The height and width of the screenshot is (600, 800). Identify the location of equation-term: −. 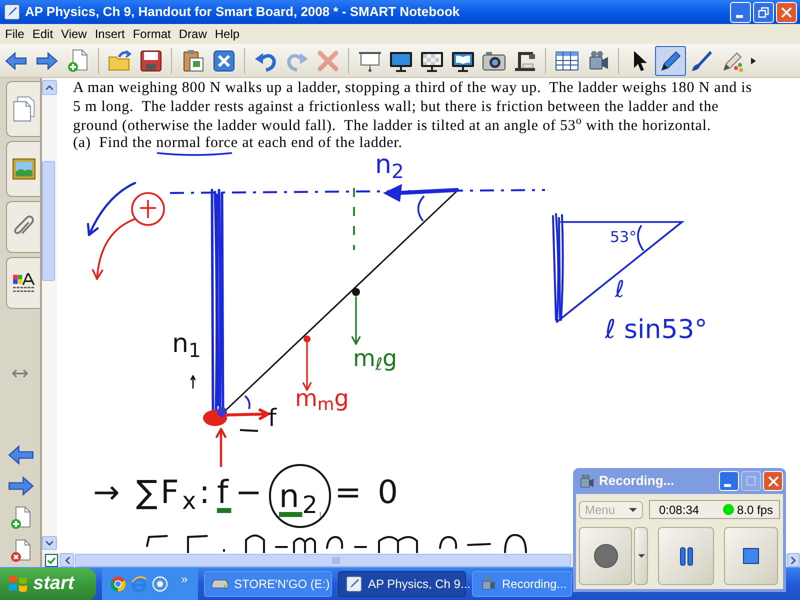
(250, 493).